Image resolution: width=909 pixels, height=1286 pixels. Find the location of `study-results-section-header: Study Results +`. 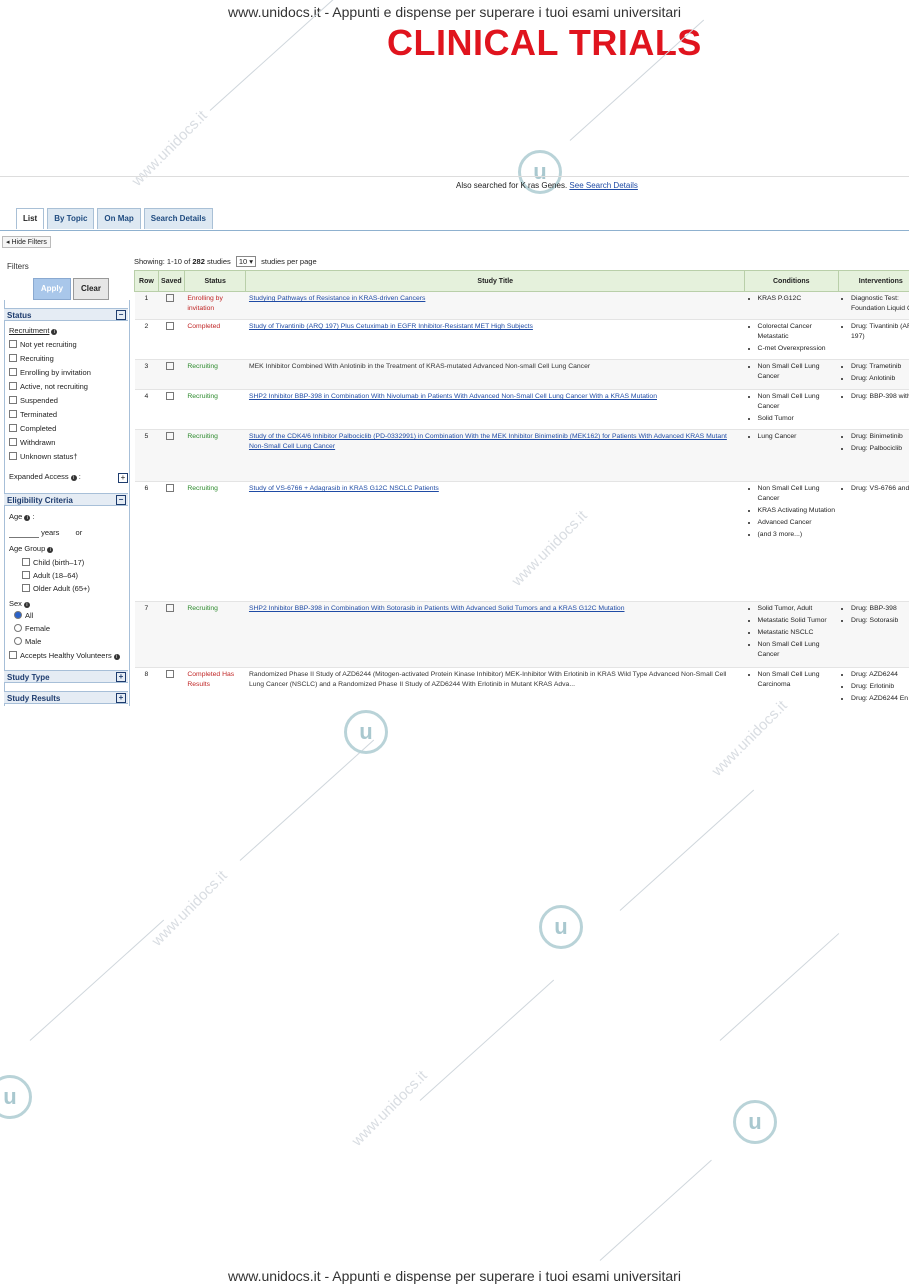

study-results-section-header: Study Results + is located at coordinates (66, 697).